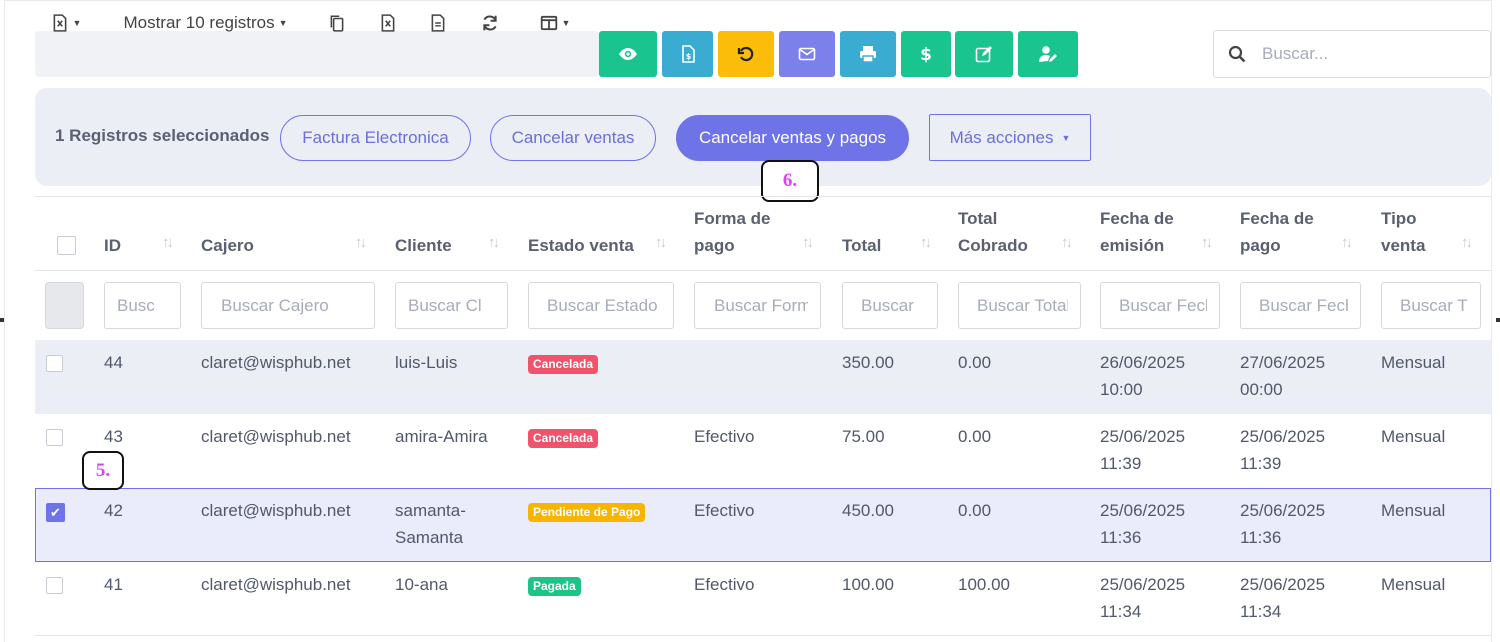 The image size is (1500, 642). Describe the element at coordinates (1143, 362) in the screenshot. I see `date-line: 26/06/2025` at that location.